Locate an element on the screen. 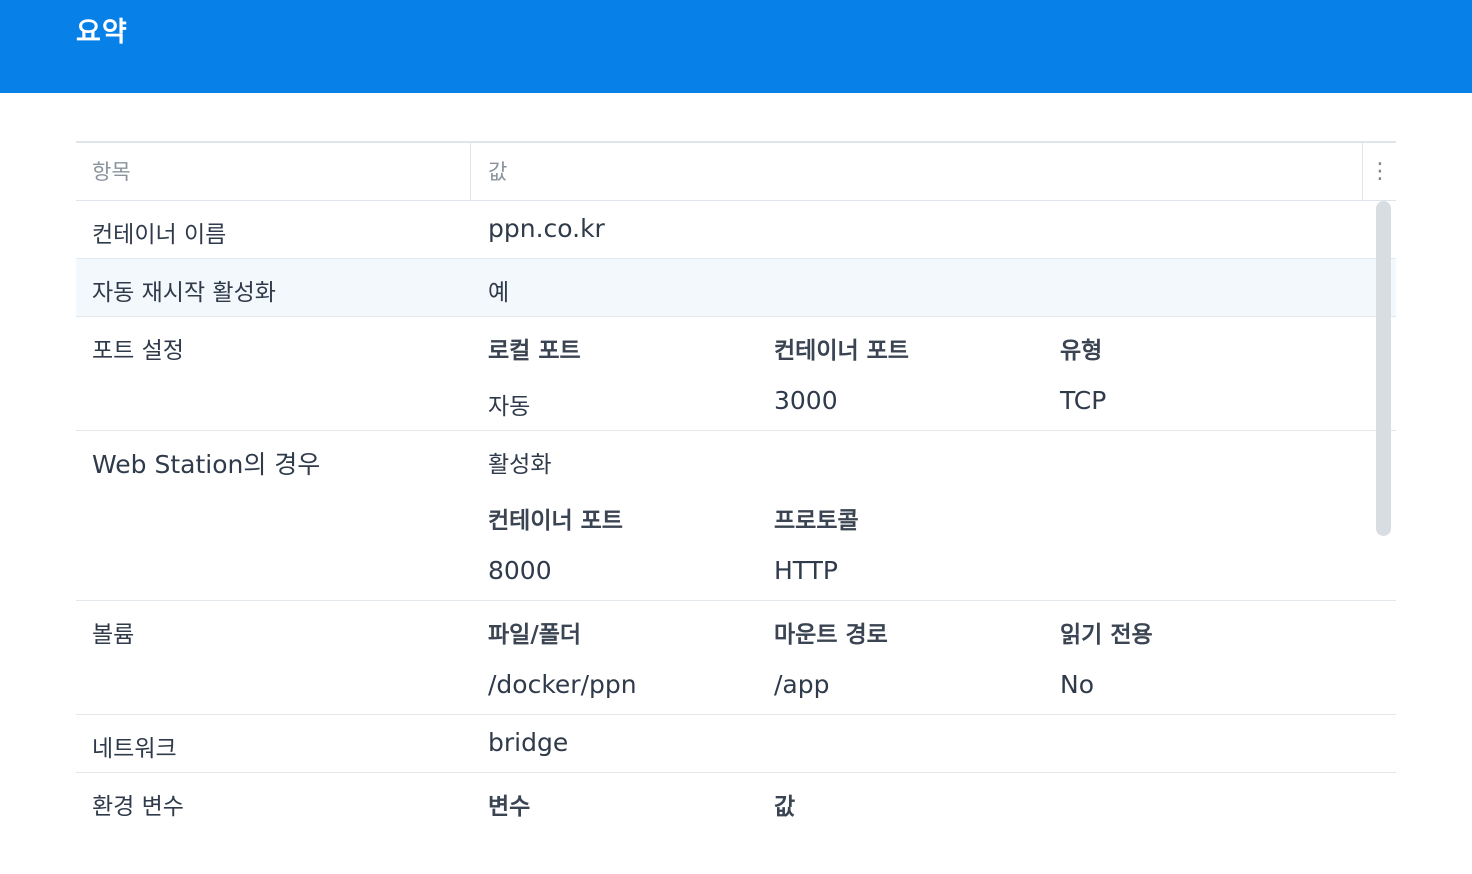  web-station-port-value: 8000 is located at coordinates (520, 570).